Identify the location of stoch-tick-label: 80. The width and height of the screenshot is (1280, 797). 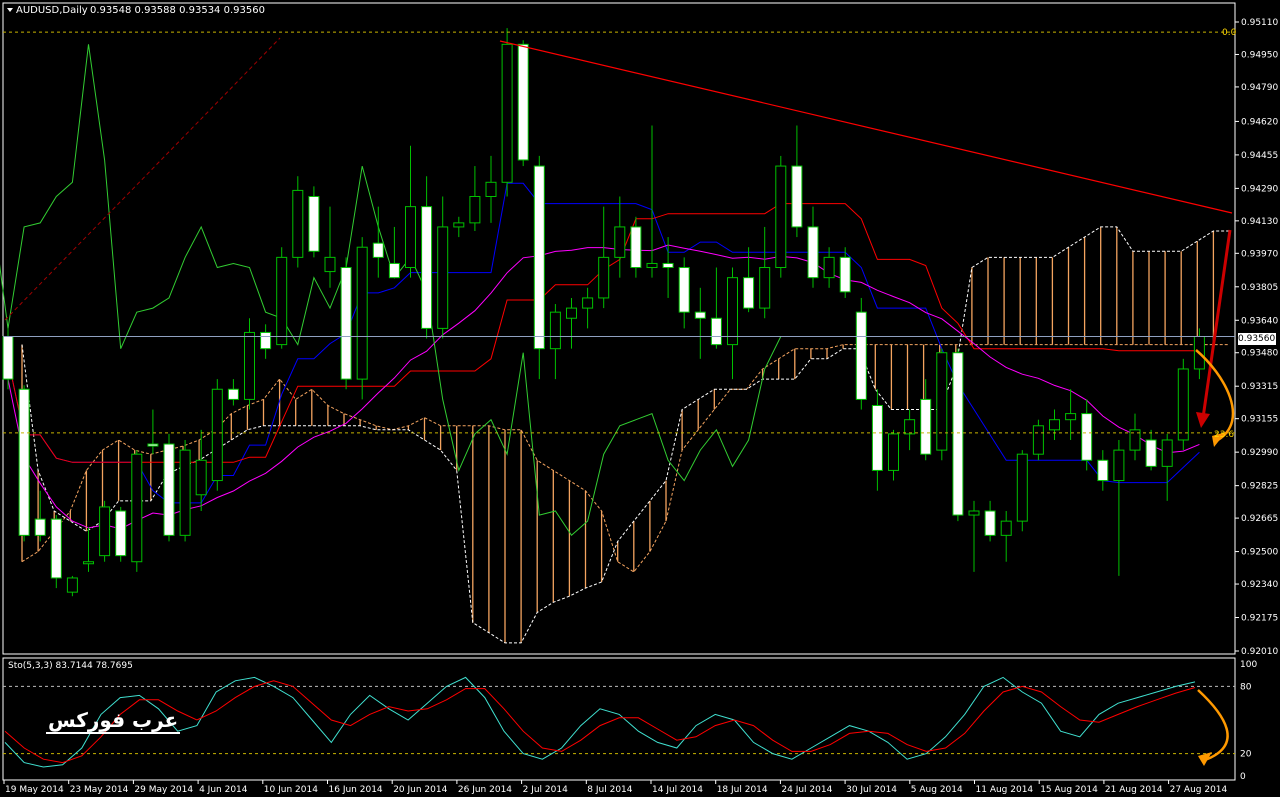
(1246, 687).